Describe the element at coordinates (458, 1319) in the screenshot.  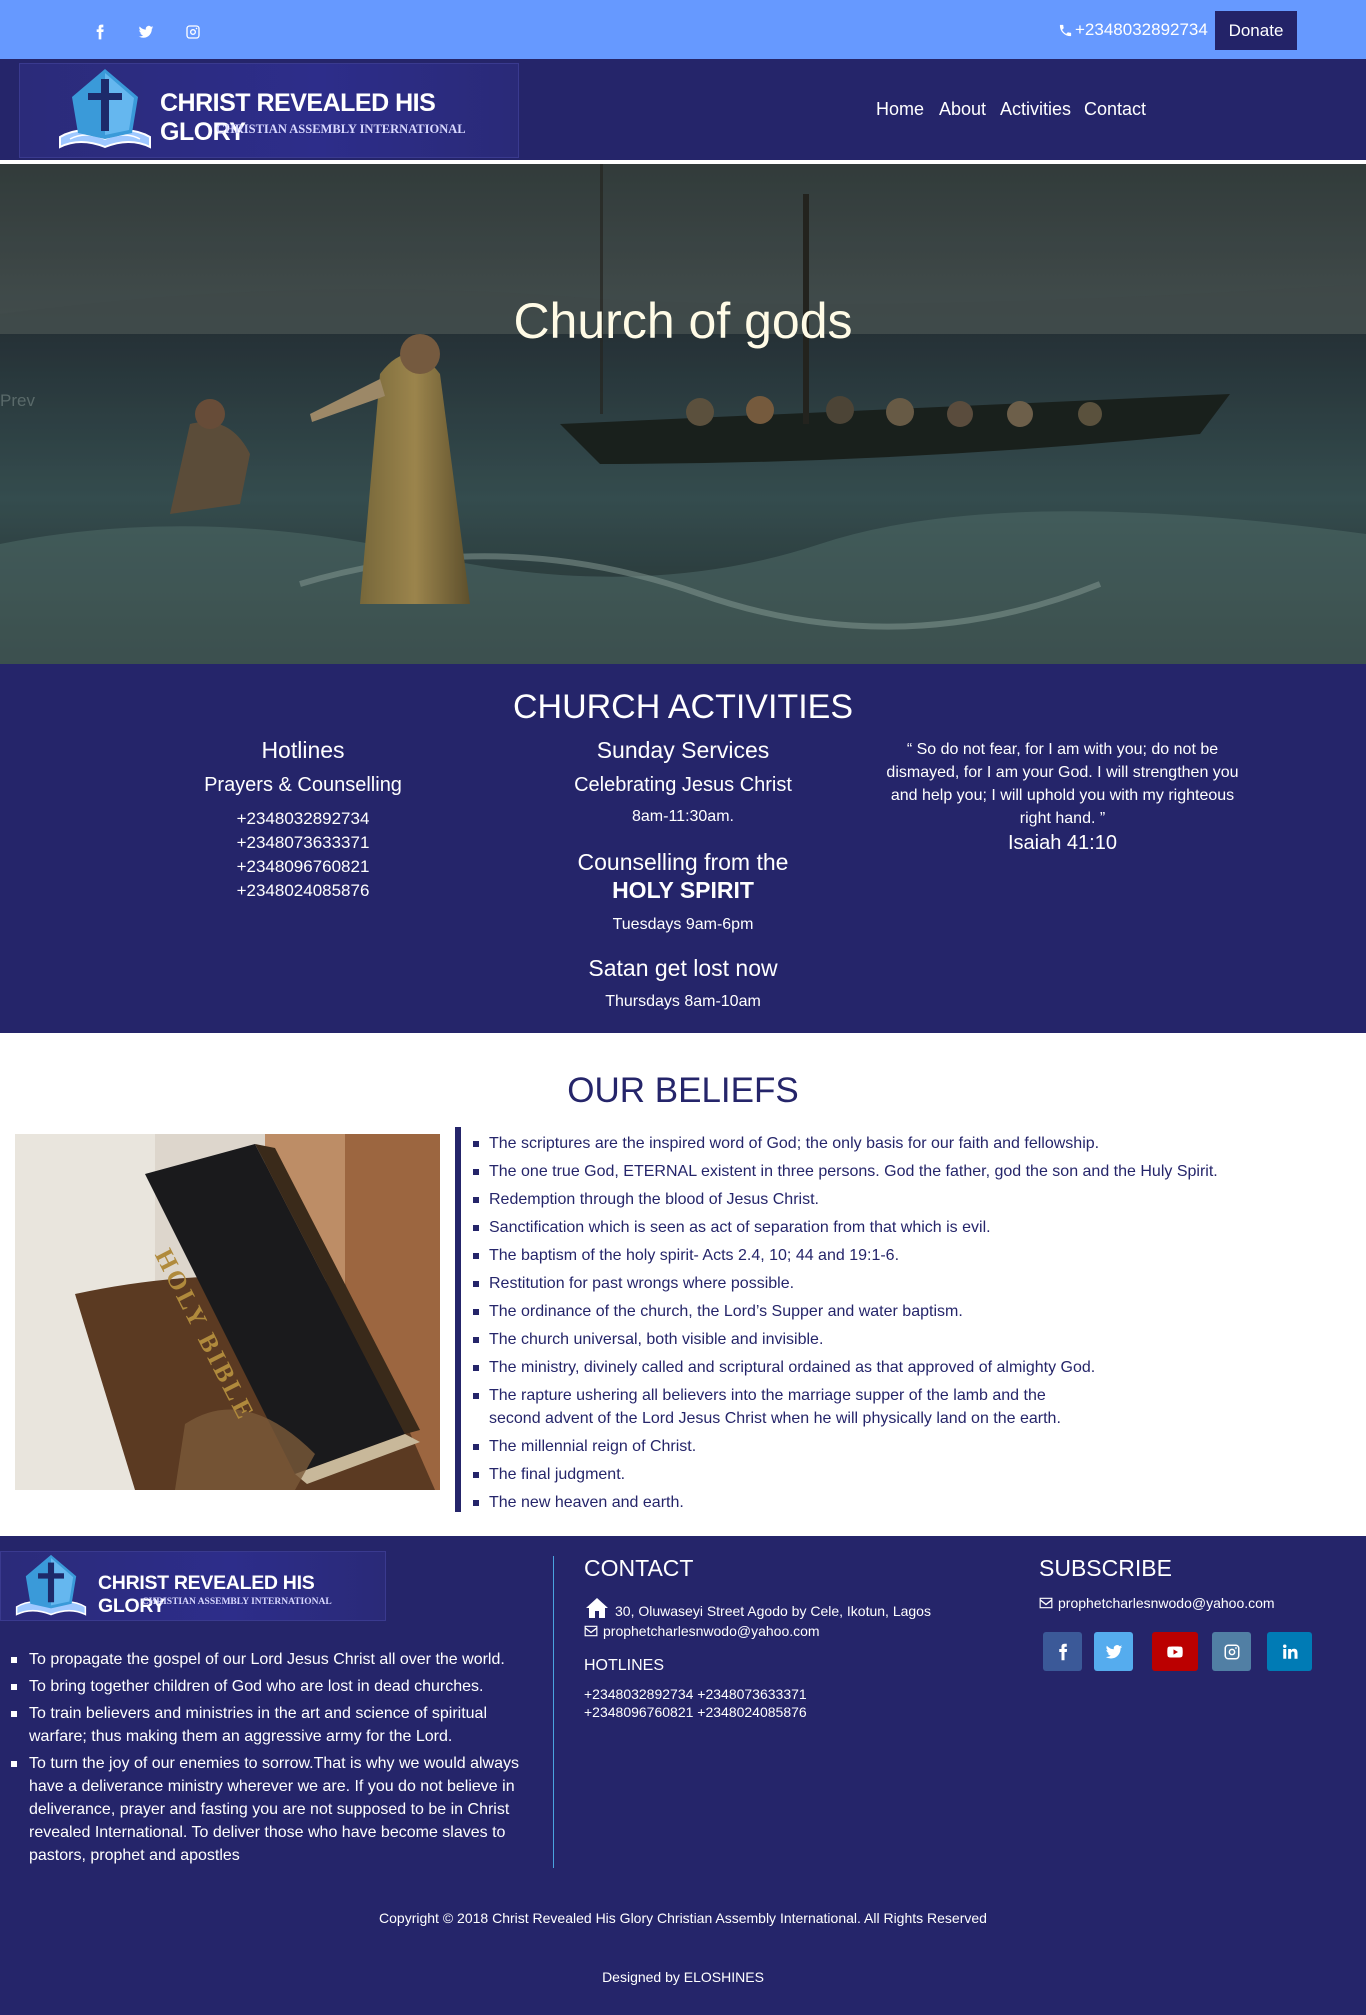
I see `beliefs-accent-bar` at that location.